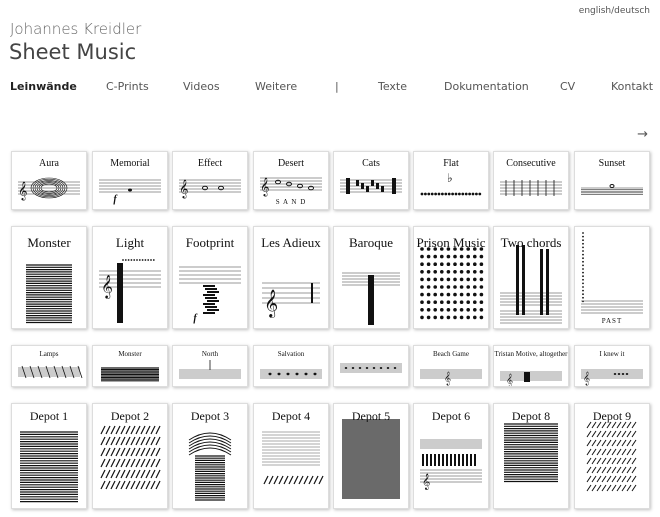  I want to click on tile-title: Lamps, so click(49, 354).